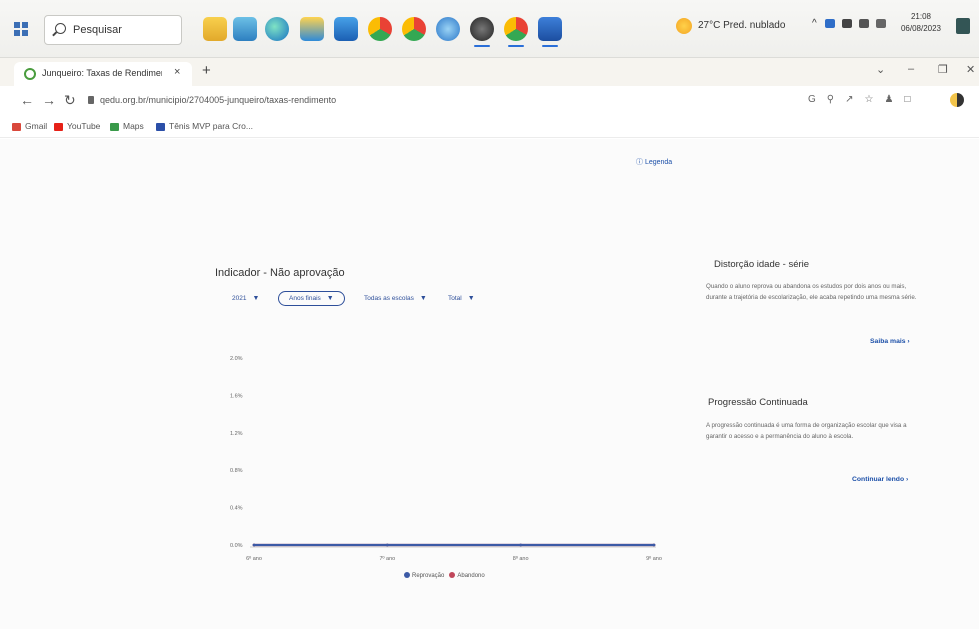  What do you see at coordinates (758, 402) in the screenshot?
I see `progressao-title: Progressão Continuada` at bounding box center [758, 402].